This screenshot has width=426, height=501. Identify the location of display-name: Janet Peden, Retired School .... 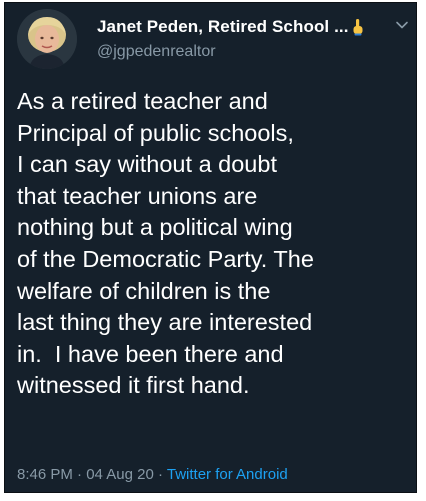
(223, 27).